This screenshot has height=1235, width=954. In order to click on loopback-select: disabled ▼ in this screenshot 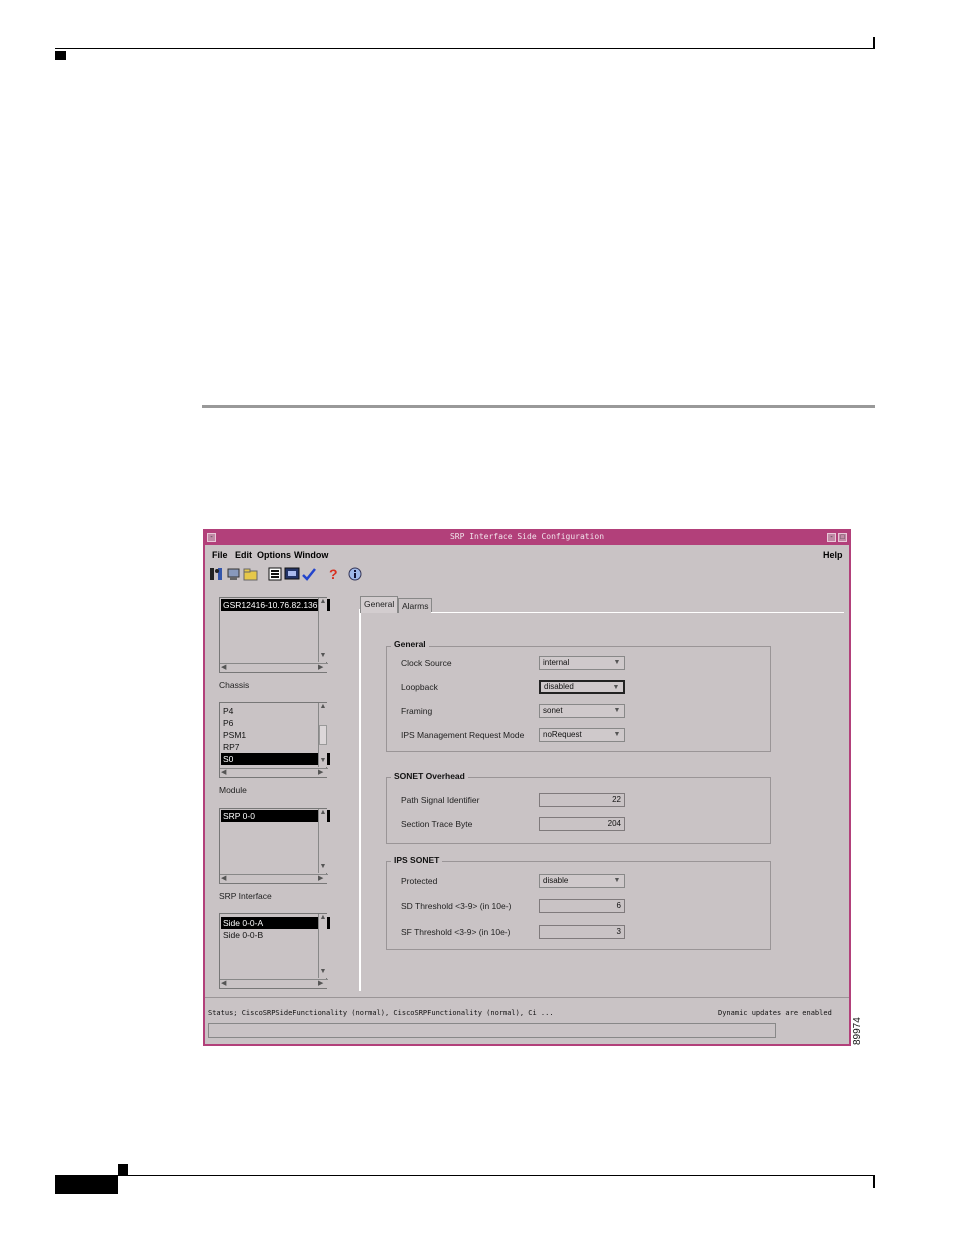, I will do `click(582, 687)`.